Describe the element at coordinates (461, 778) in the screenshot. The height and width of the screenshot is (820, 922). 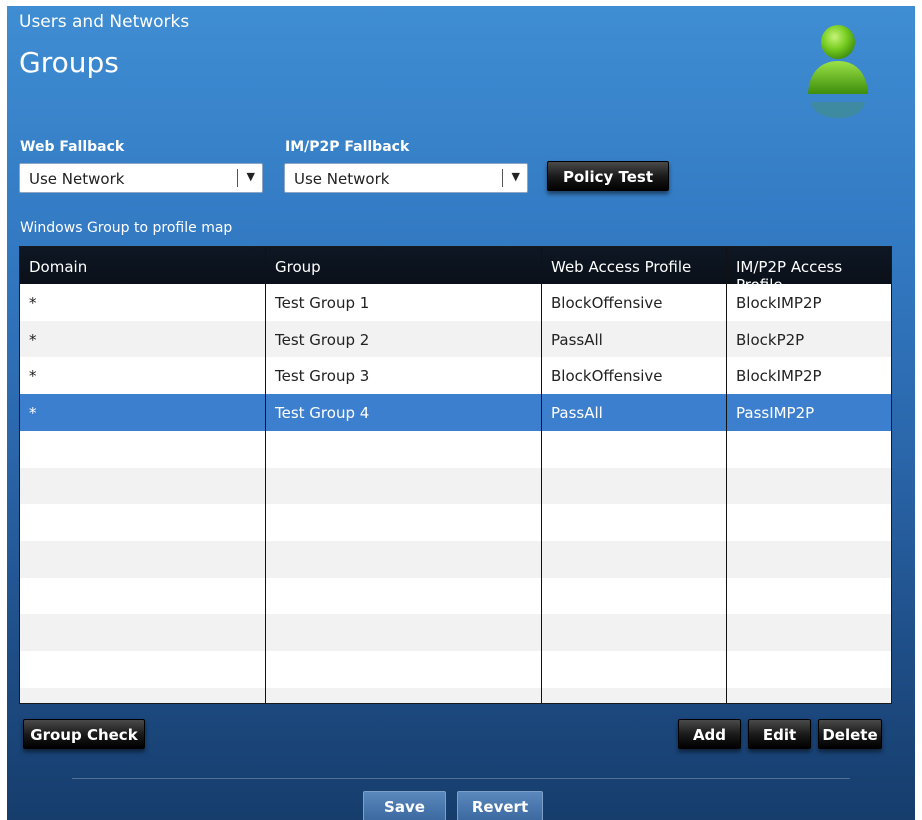
I see `divider` at that location.